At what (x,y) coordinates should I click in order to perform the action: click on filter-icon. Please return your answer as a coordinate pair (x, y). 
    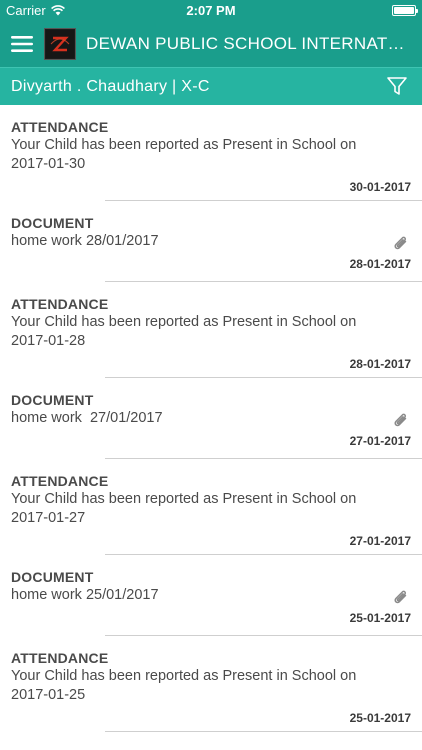
    Looking at the image, I should click on (397, 86).